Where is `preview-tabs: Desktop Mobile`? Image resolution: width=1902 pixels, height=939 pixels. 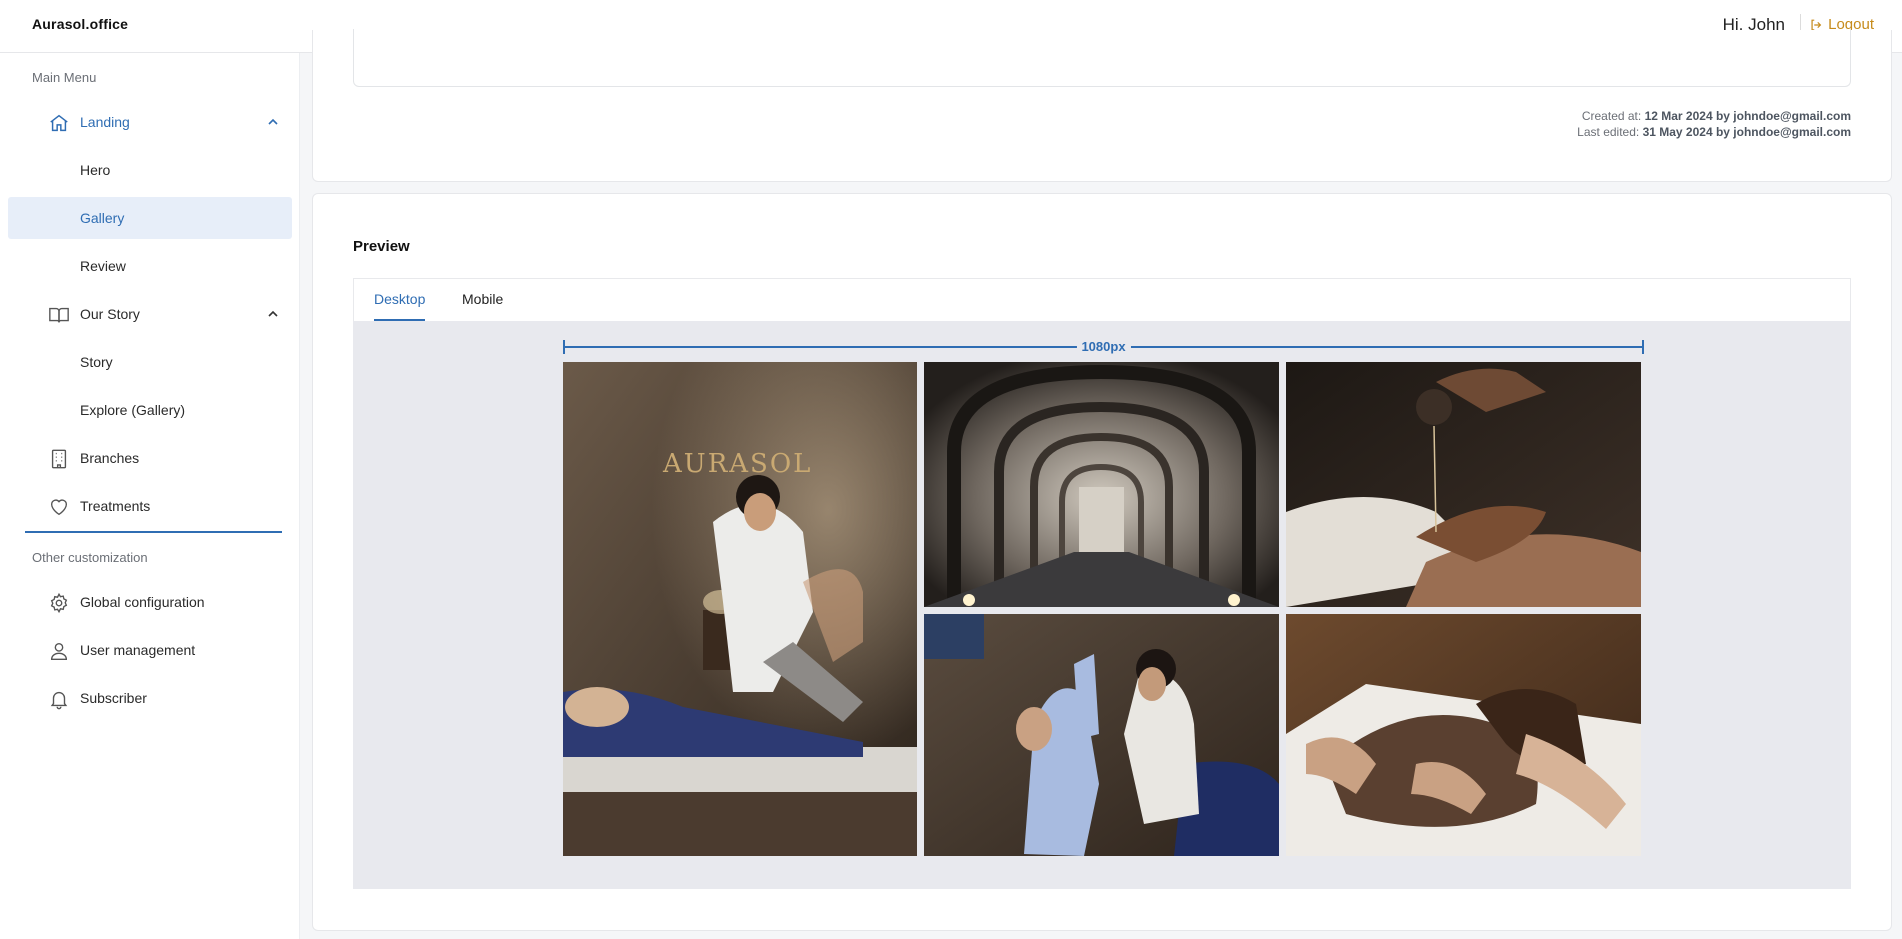
preview-tabs: Desktop Mobile is located at coordinates (1102, 299).